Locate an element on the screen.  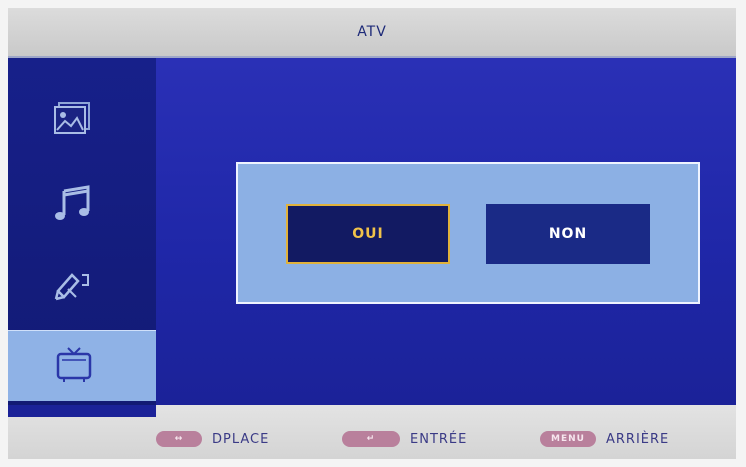
no-button: NON is located at coordinates (568, 234).